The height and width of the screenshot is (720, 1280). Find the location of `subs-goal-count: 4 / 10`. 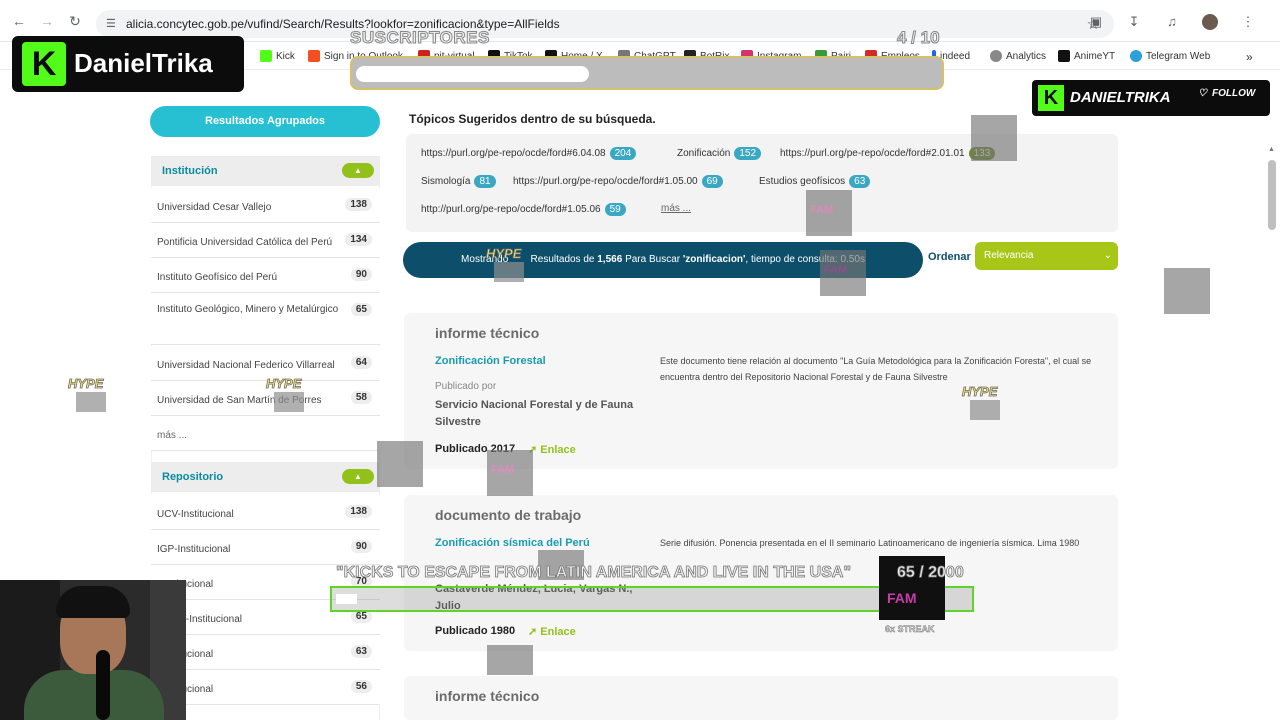

subs-goal-count: 4 / 10 is located at coordinates (919, 38).